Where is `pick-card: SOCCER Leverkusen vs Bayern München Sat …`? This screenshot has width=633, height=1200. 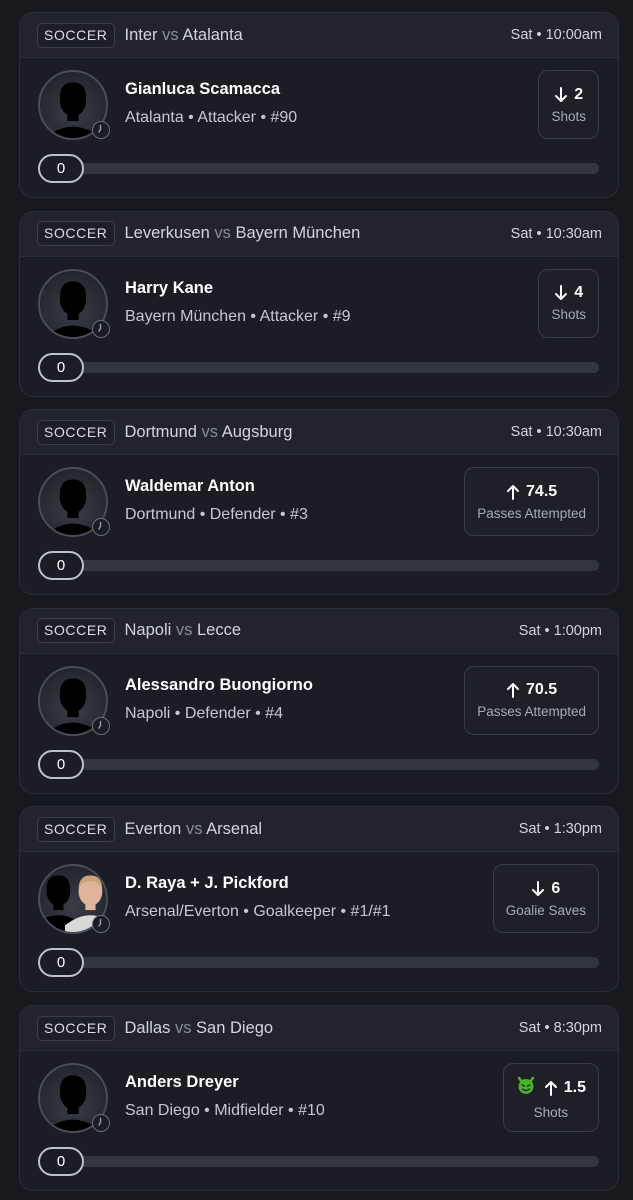
pick-card: SOCCER Leverkusen vs Bayern München Sat … is located at coordinates (319, 303).